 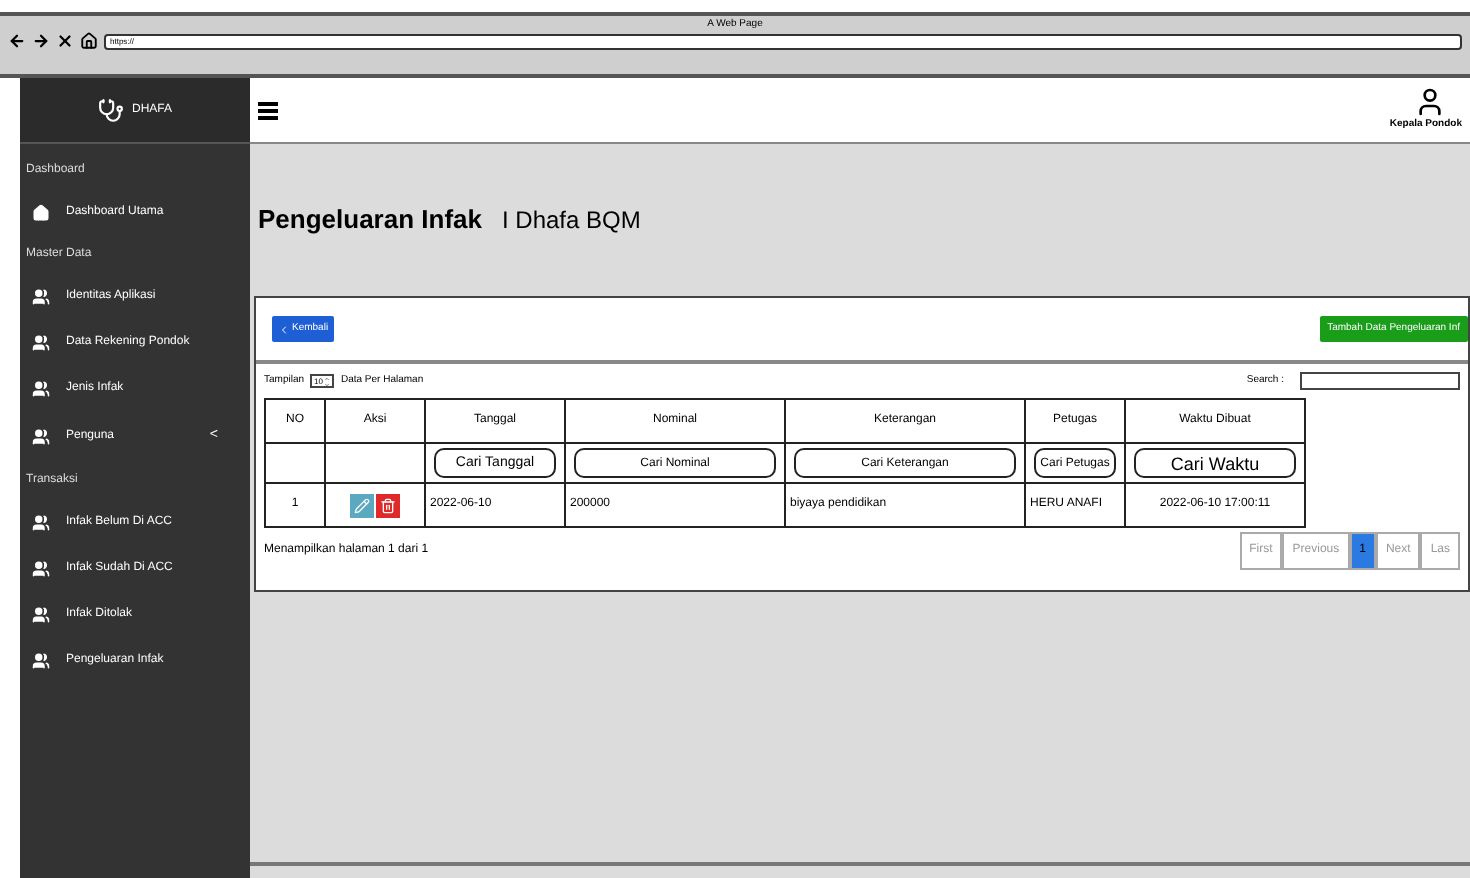 What do you see at coordinates (1430, 102) in the screenshot?
I see `user-icon` at bounding box center [1430, 102].